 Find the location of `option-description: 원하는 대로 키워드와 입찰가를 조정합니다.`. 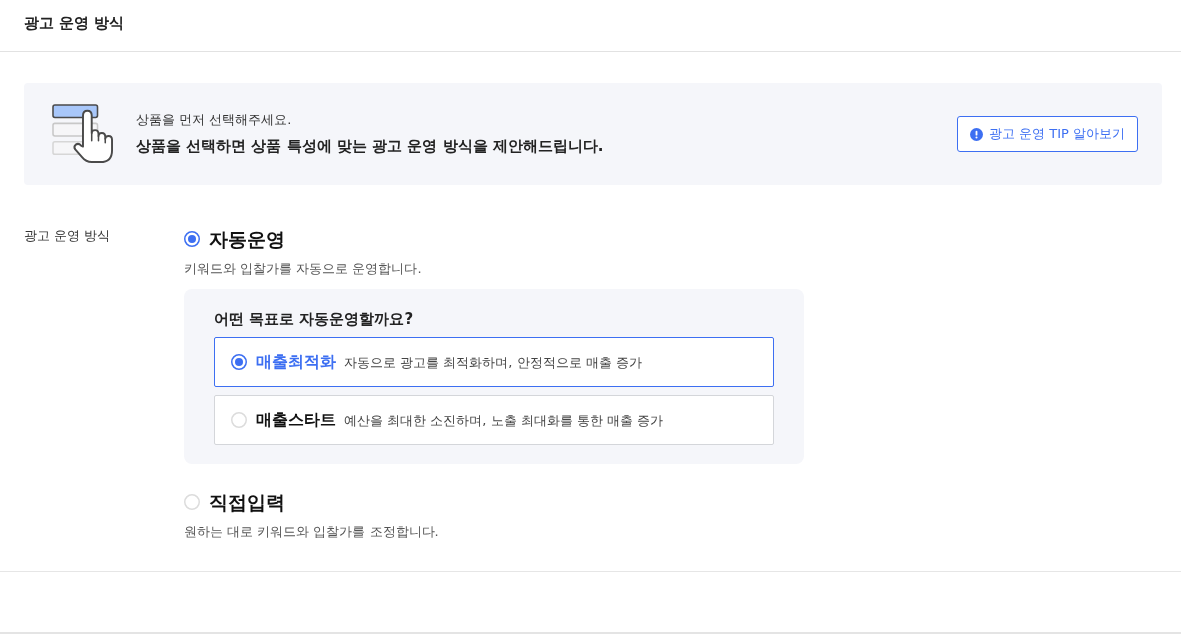

option-description: 원하는 대로 키워드와 입찰가를 조정합니다. is located at coordinates (311, 532).